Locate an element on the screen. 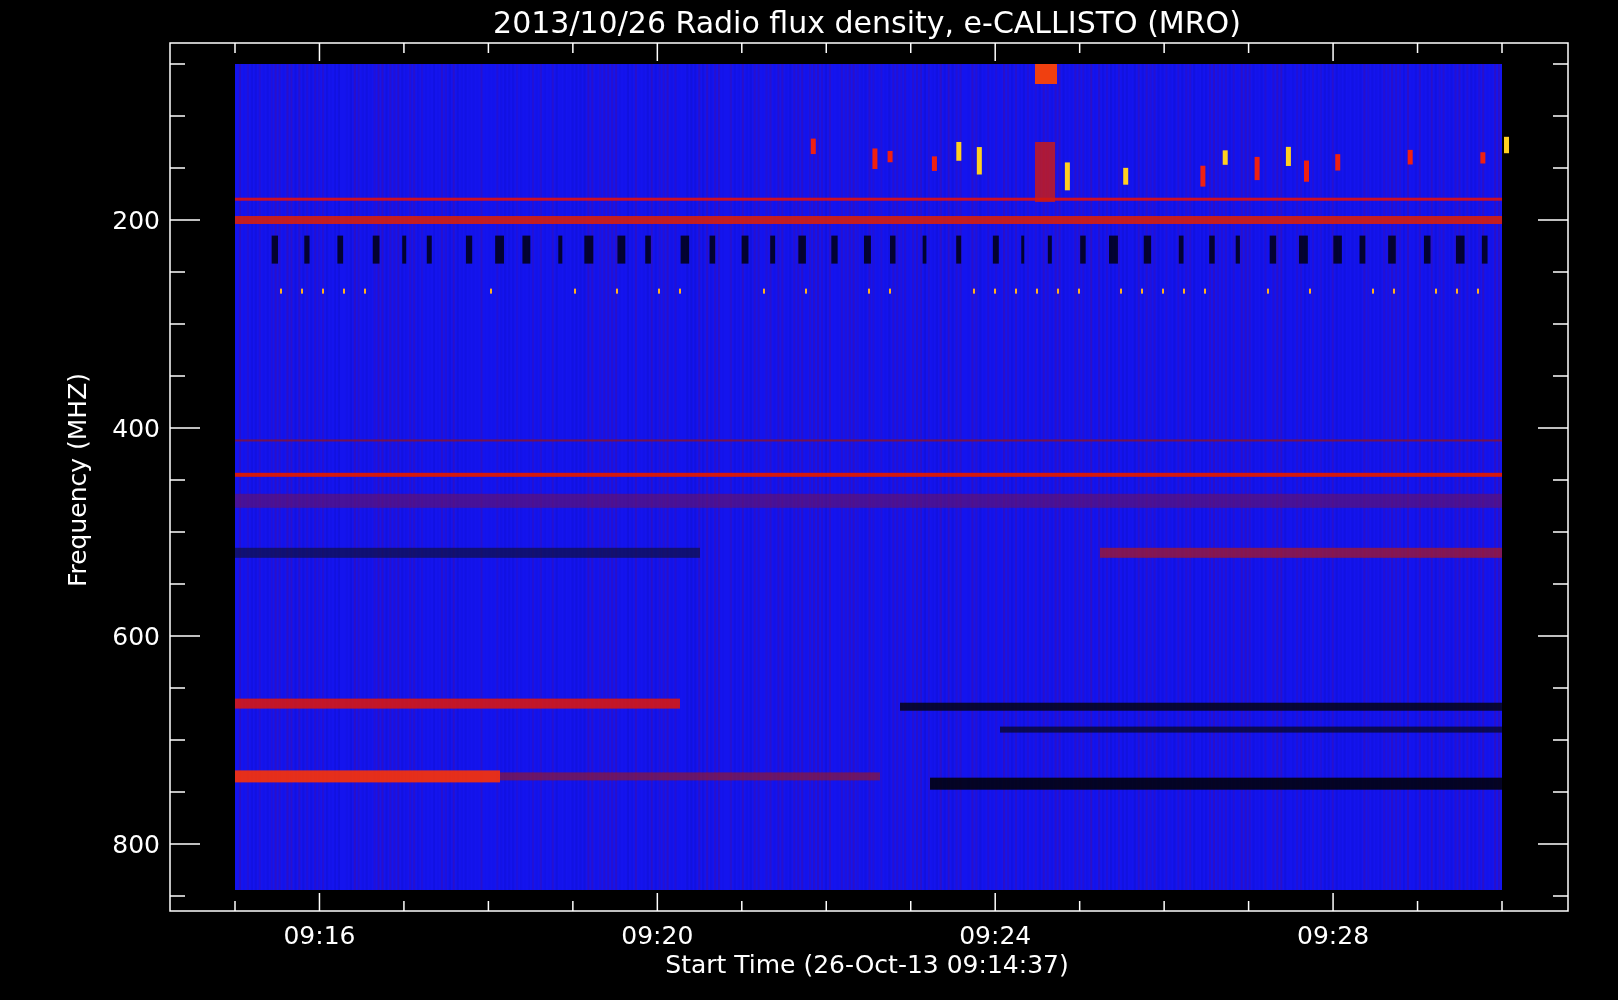  axis-tick-label: 600 is located at coordinates (136, 636).